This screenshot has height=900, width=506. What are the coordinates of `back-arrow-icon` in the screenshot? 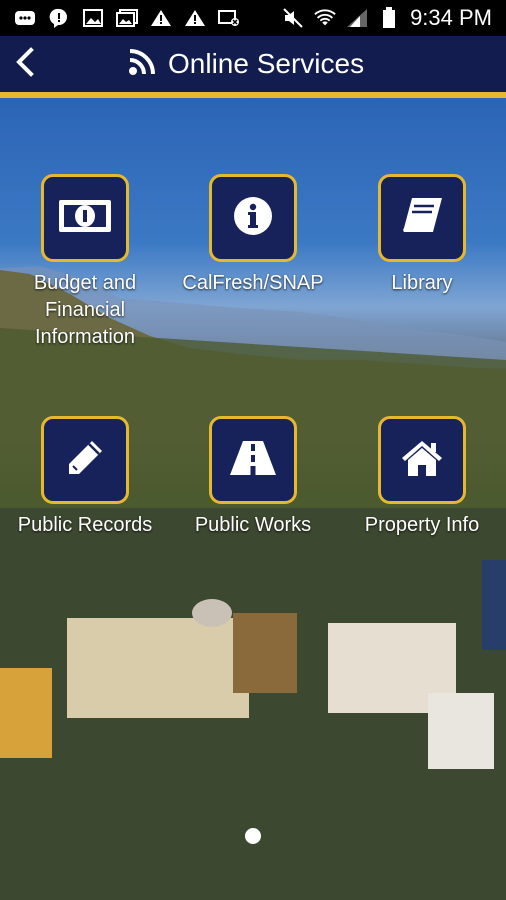 It's located at (24, 64).